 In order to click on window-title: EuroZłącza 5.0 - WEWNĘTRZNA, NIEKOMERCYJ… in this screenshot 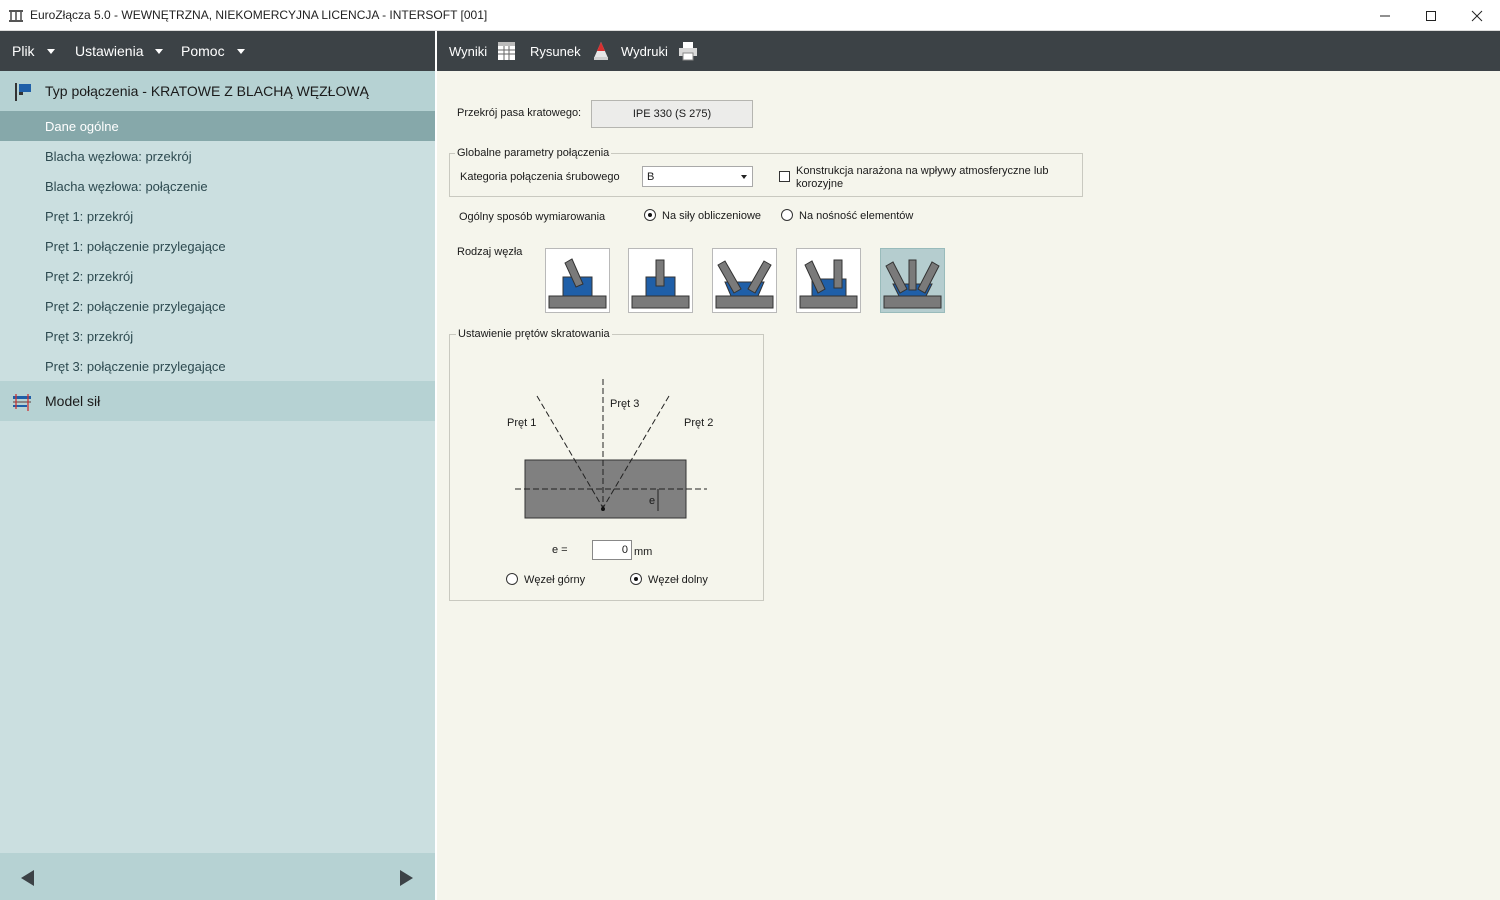, I will do `click(259, 15)`.